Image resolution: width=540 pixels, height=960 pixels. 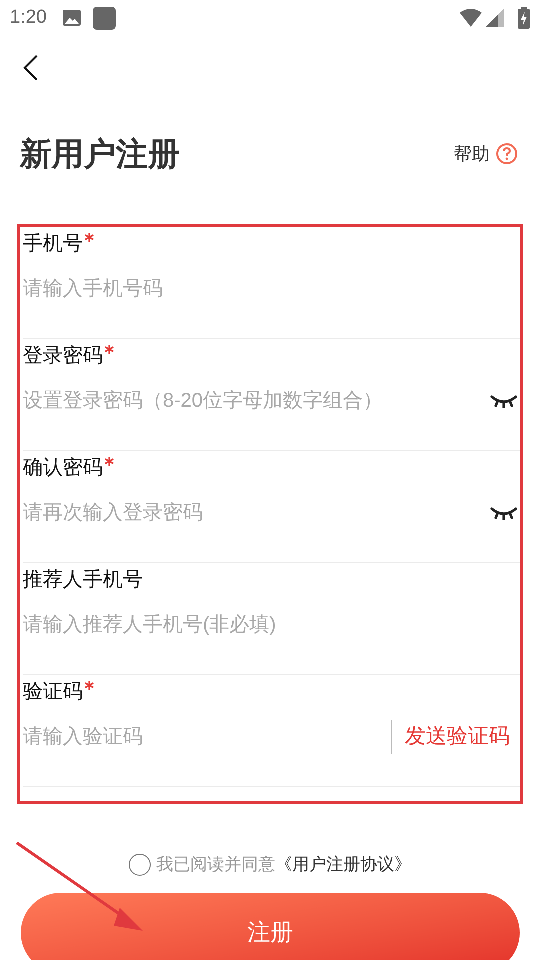 What do you see at coordinates (71, 18) in the screenshot?
I see `image-icon` at bounding box center [71, 18].